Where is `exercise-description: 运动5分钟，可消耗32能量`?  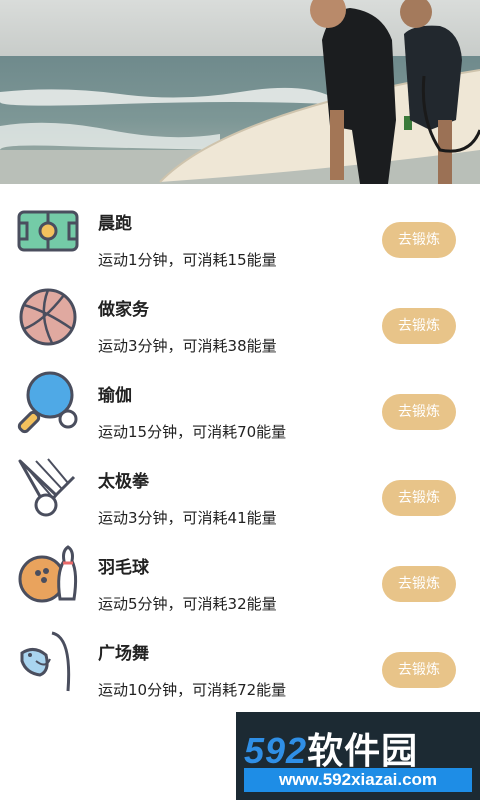
exercise-description: 运动5分钟，可消耗32能量 is located at coordinates (187, 604).